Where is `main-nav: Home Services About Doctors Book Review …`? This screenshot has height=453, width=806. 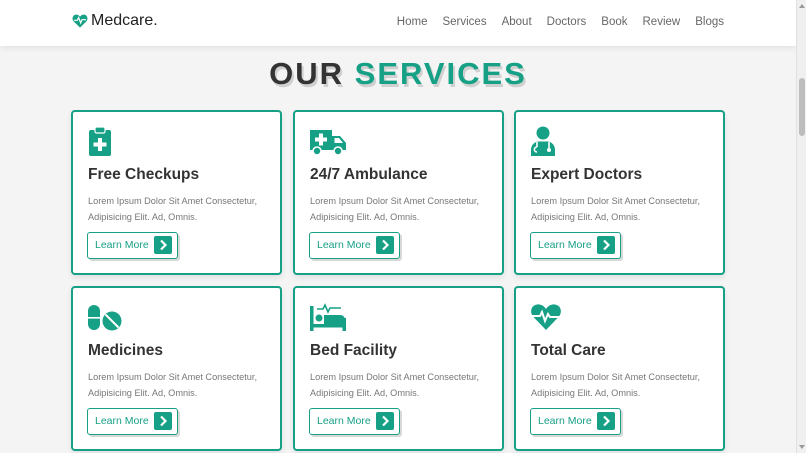 main-nav: Home Services About Doctors Book Review … is located at coordinates (553, 22).